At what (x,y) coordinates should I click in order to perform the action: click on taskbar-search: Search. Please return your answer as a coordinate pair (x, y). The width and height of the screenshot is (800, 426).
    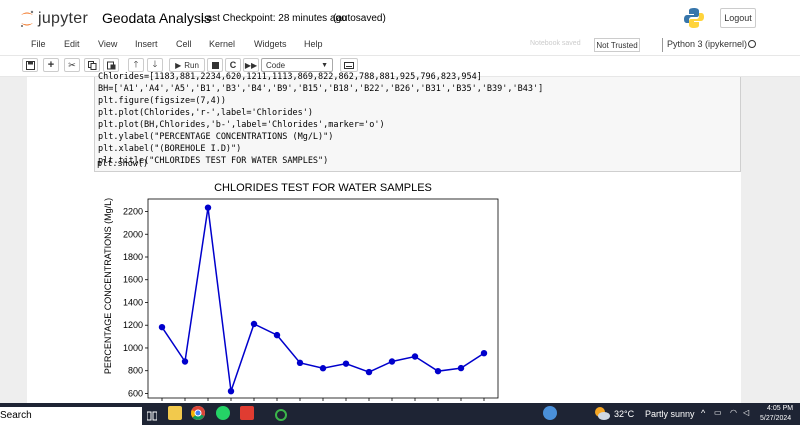
    Looking at the image, I should click on (71, 416).